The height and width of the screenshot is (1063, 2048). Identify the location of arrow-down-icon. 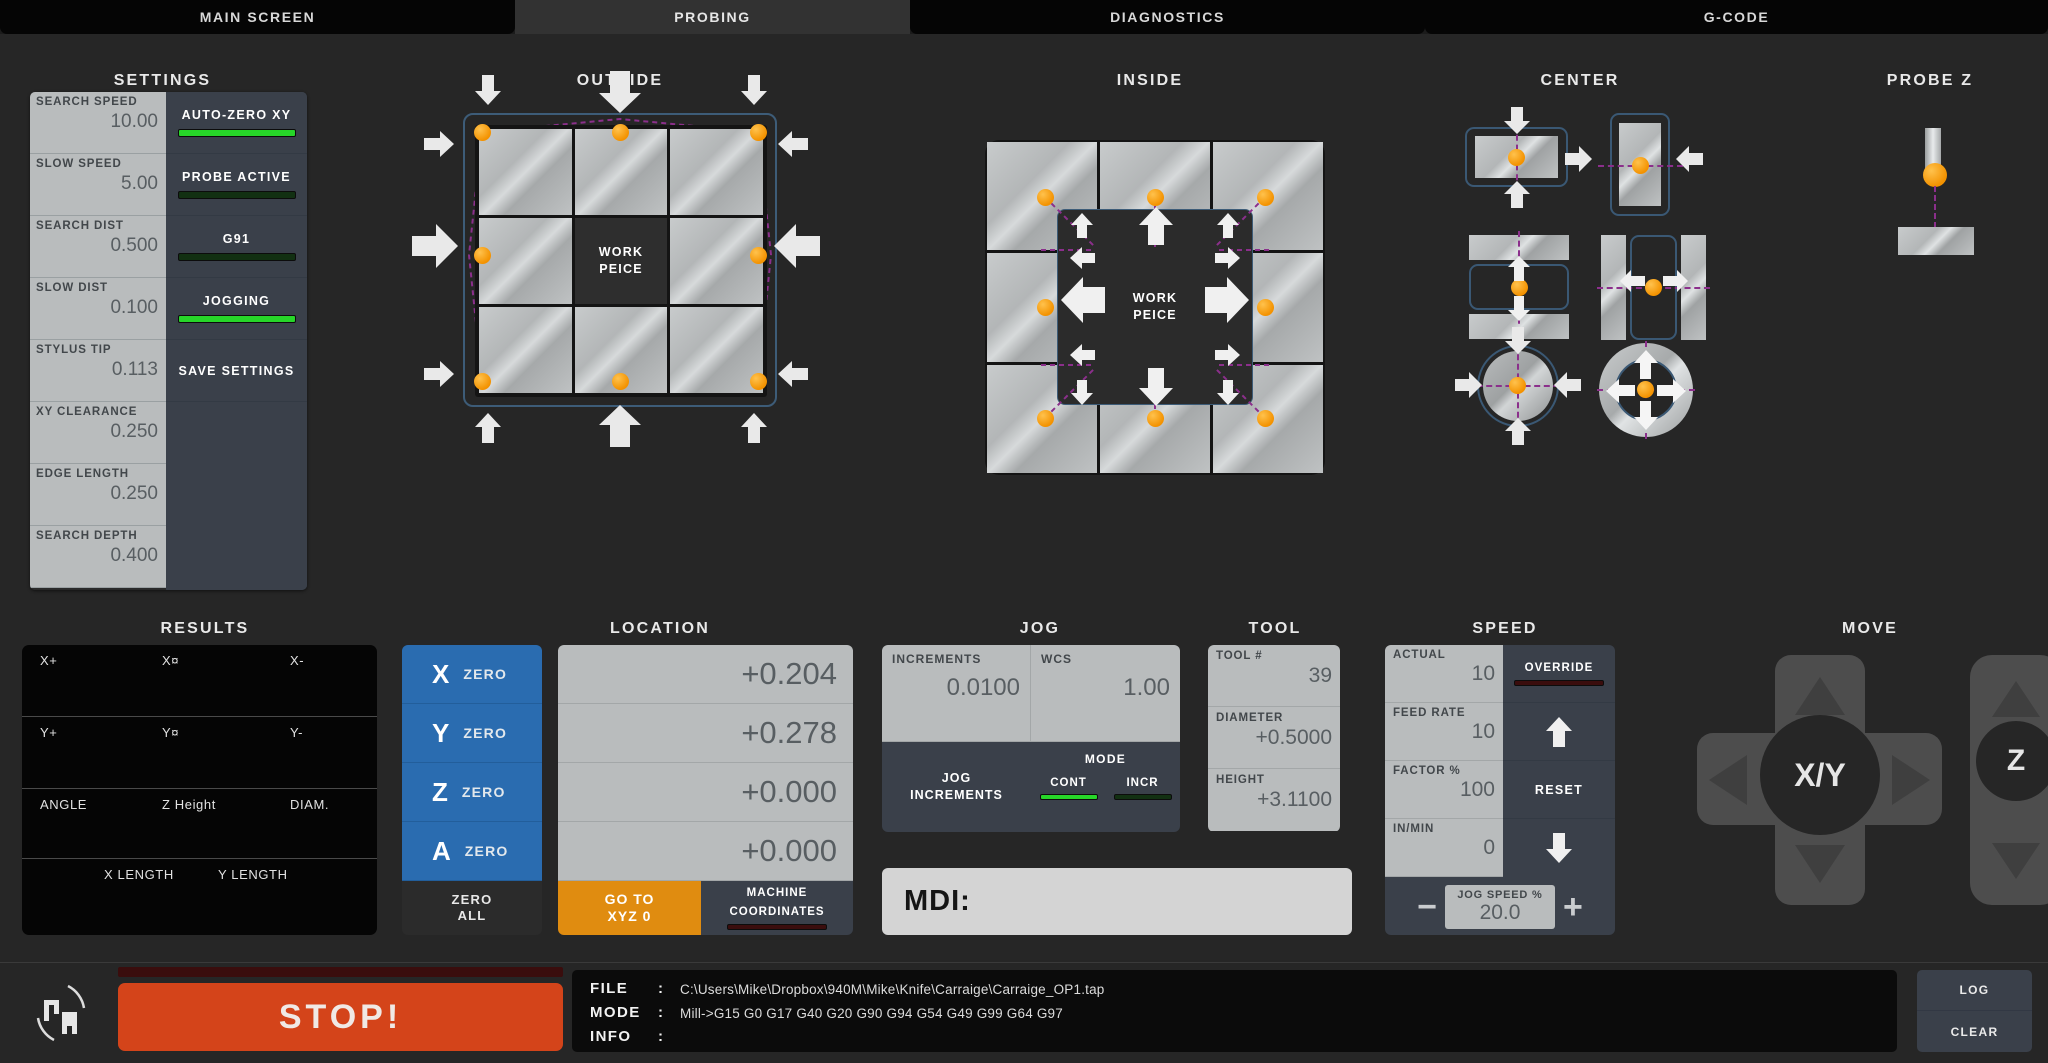
(2016, 861).